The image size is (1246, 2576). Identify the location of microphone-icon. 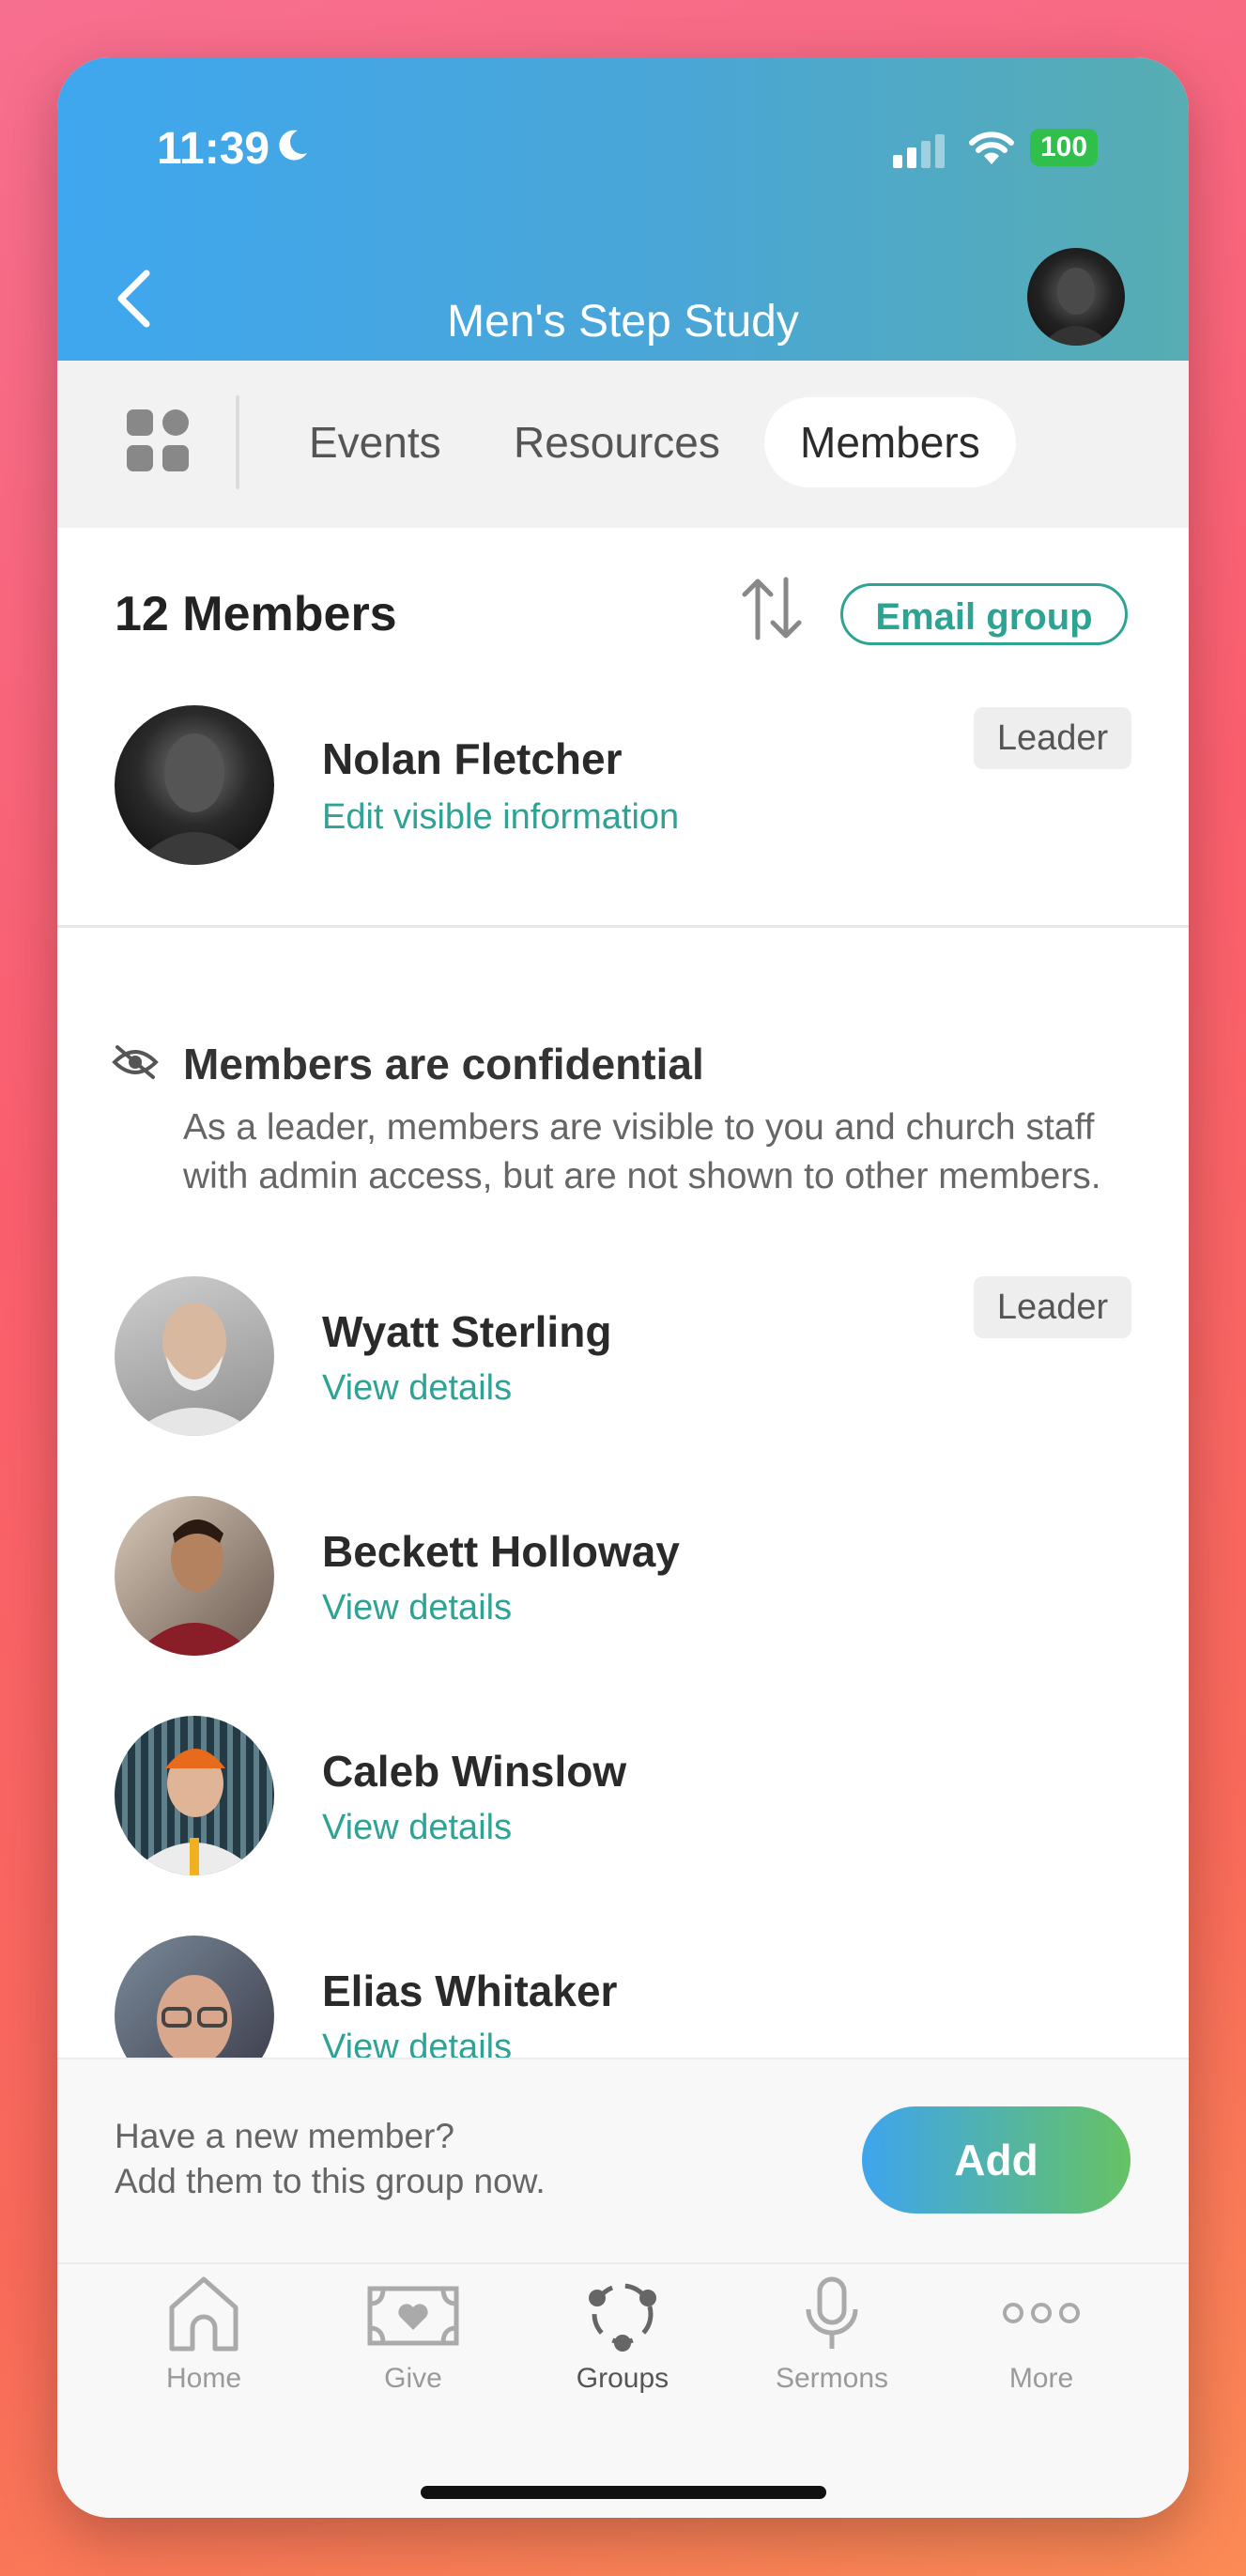
(832, 2312).